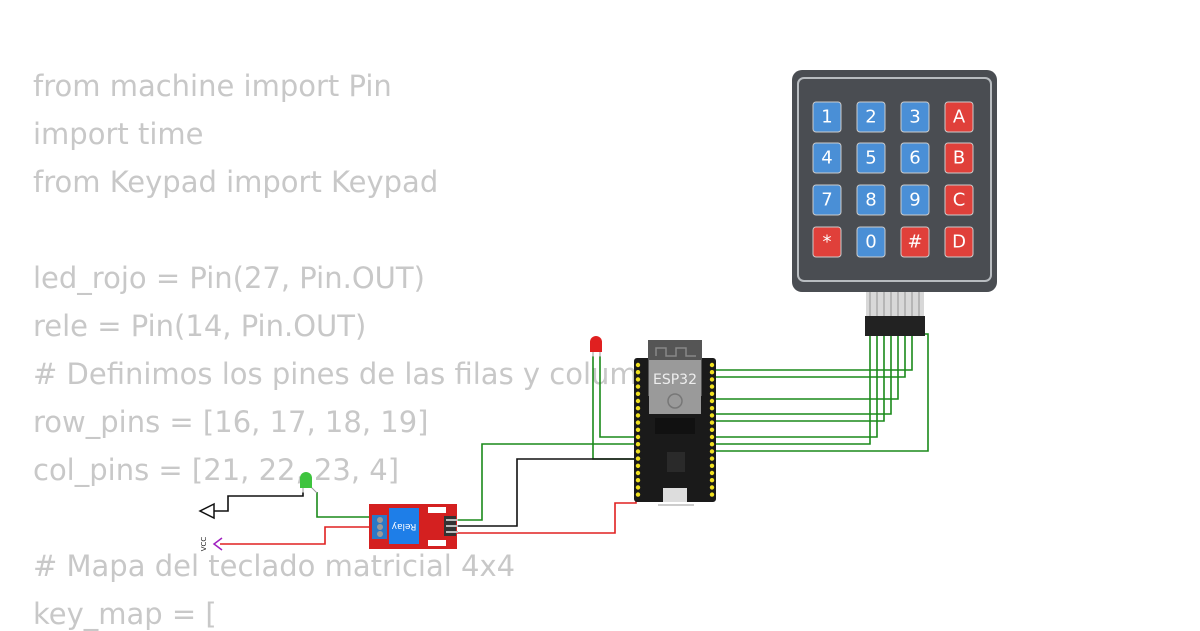  I want to click on led-red, so click(596, 346).